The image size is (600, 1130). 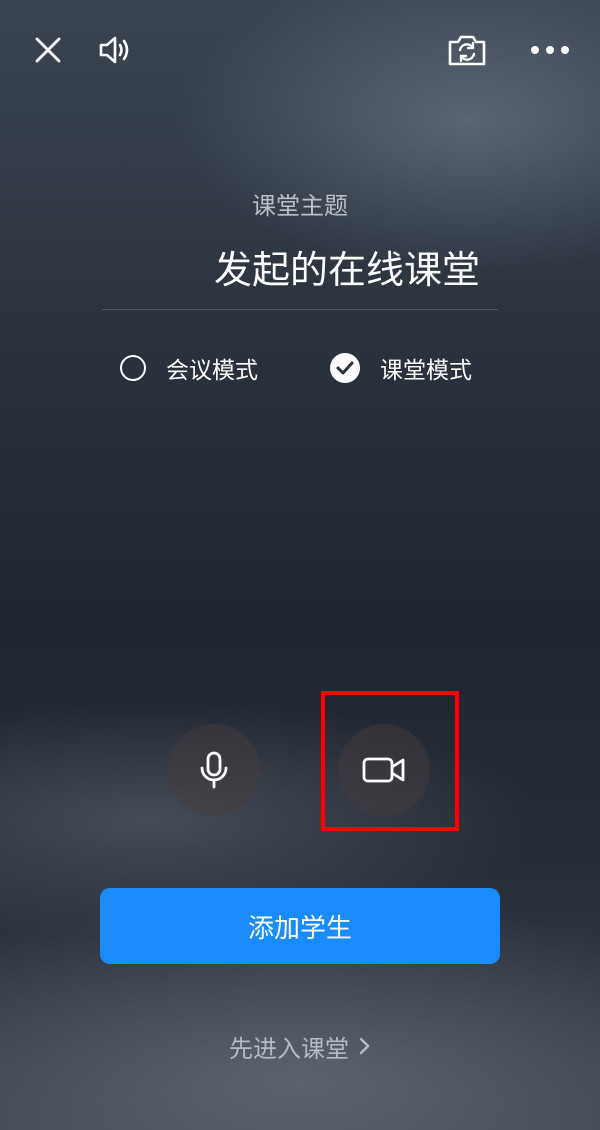 I want to click on speaker-icon, so click(x=116, y=50).